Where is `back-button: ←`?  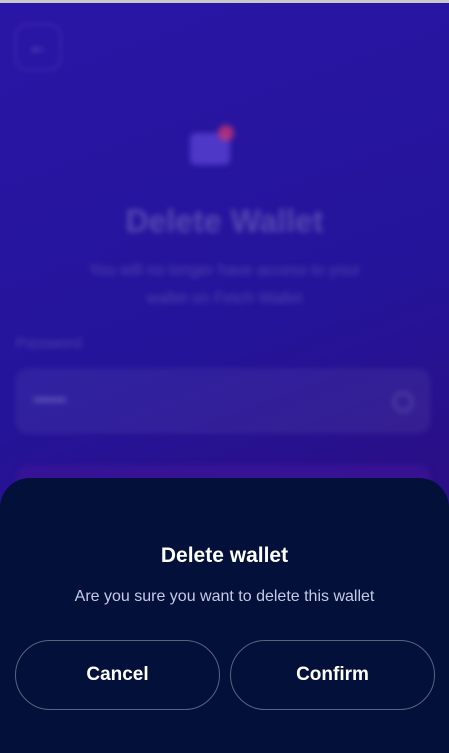
back-button: ← is located at coordinates (38, 47).